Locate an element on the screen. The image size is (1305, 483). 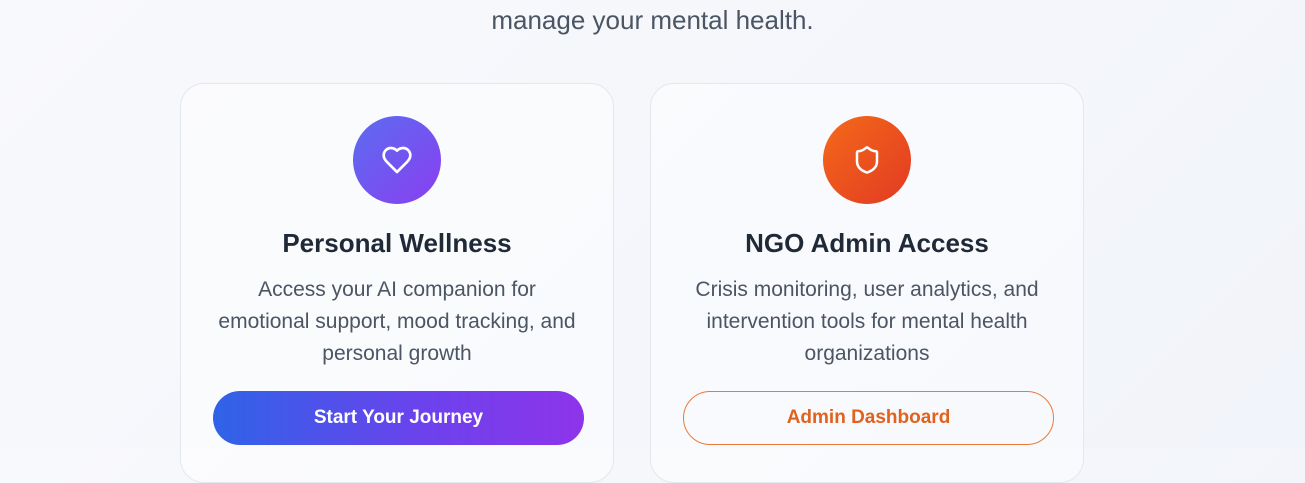
ngo-admin-icon-badge is located at coordinates (867, 160).